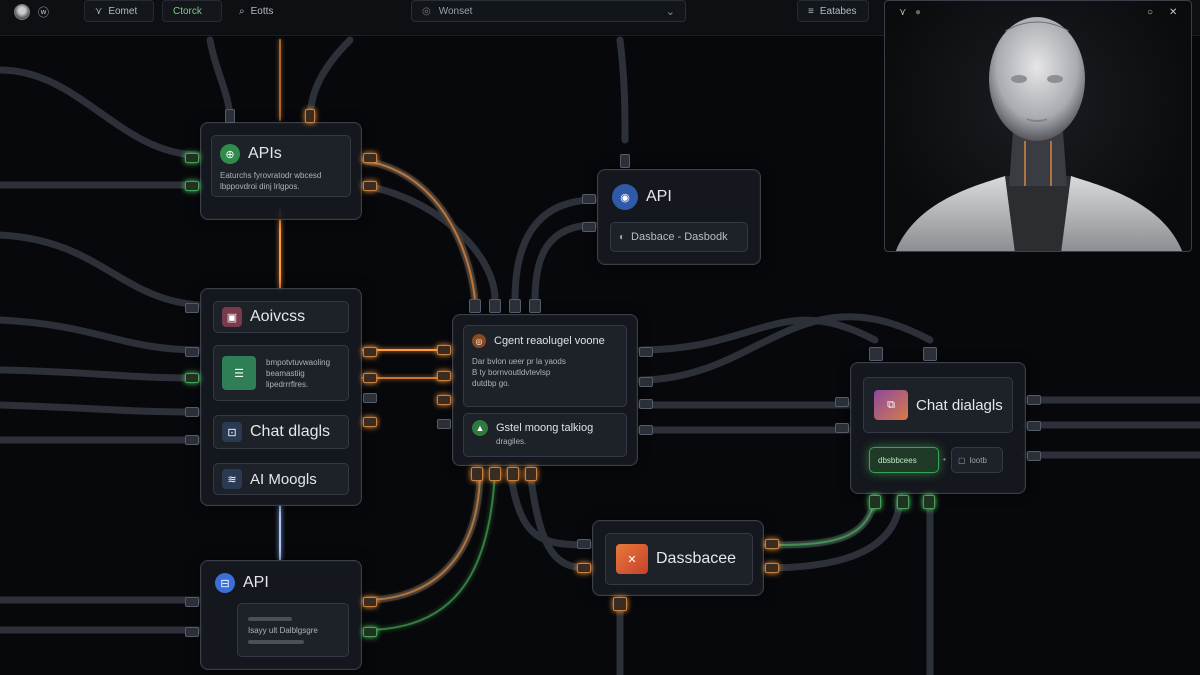 This screenshot has height=675, width=1200. What do you see at coordinates (22, 12) in the screenshot?
I see `avatar` at bounding box center [22, 12].